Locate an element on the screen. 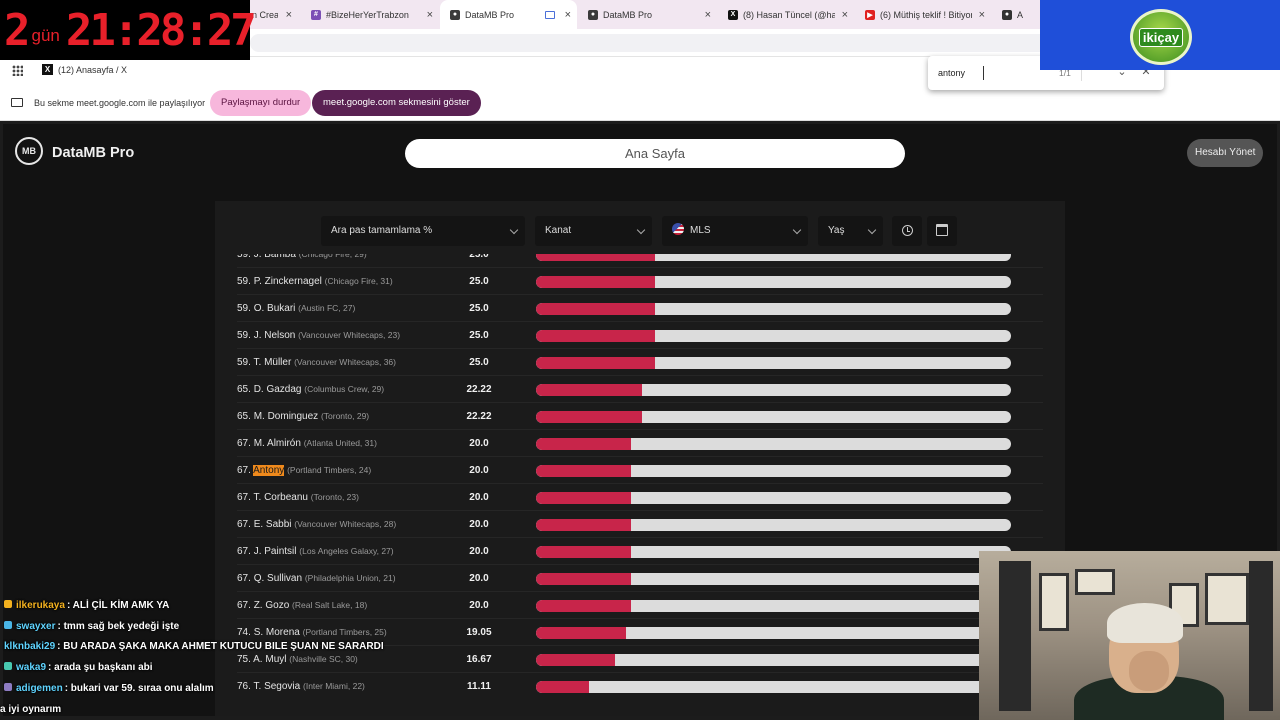 The image size is (1280, 720). datamb-logo-icon: MB is located at coordinates (29, 151).